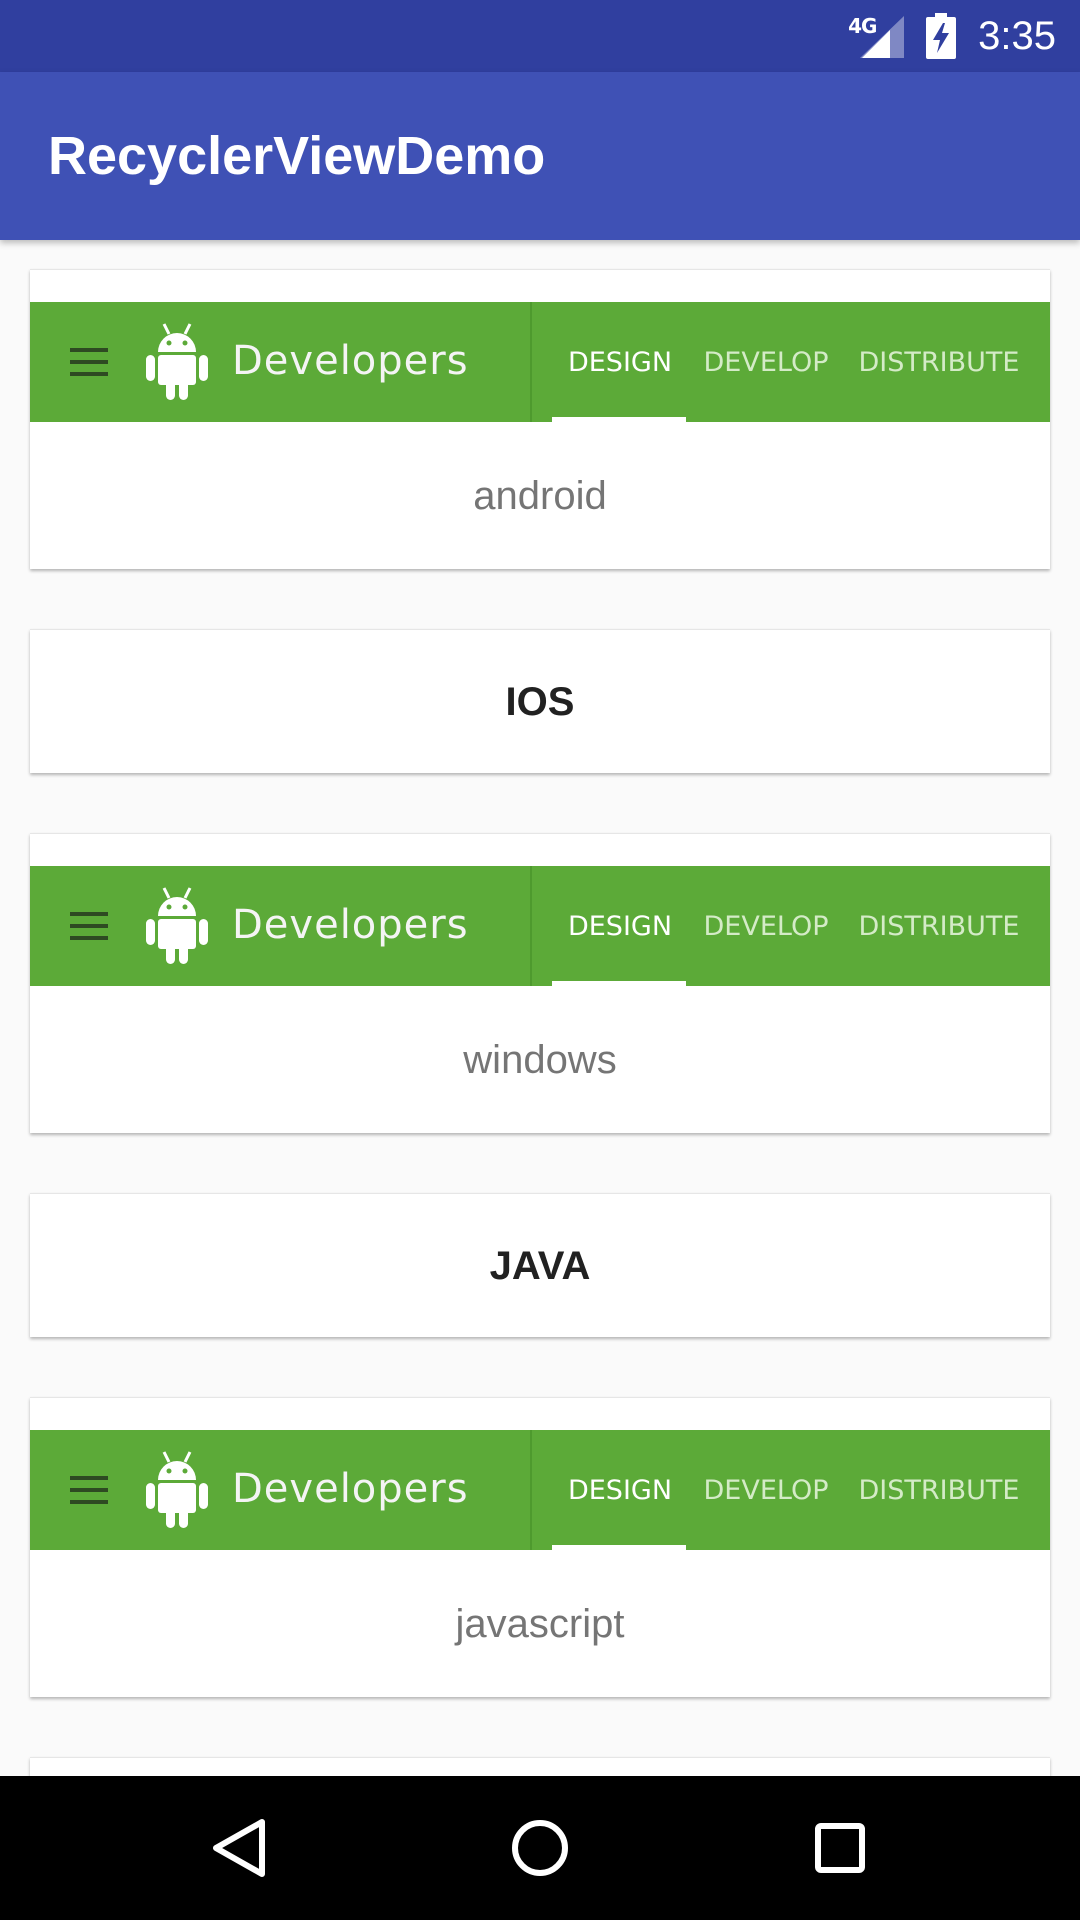 The height and width of the screenshot is (1920, 1080). Describe the element at coordinates (882, 37) in the screenshot. I see `signal-icon` at that location.